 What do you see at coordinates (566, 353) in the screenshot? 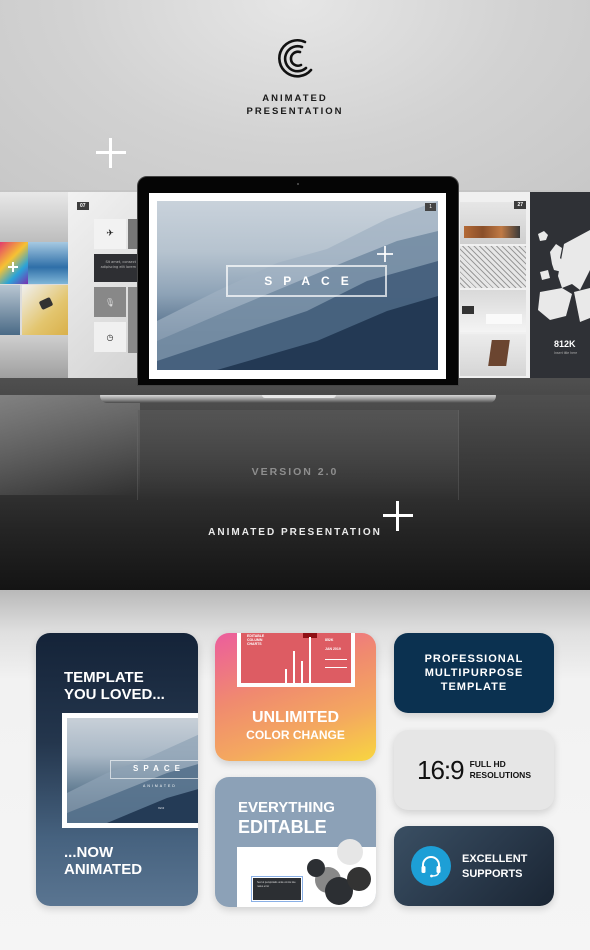
I see `map-caption: Insert title here` at bounding box center [566, 353].